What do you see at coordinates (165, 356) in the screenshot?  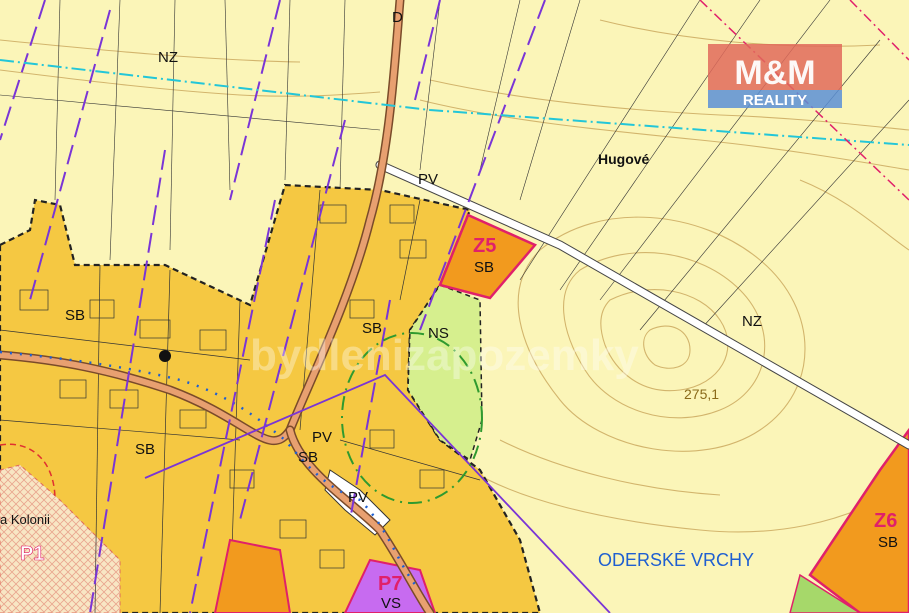 I see `point-marker` at bounding box center [165, 356].